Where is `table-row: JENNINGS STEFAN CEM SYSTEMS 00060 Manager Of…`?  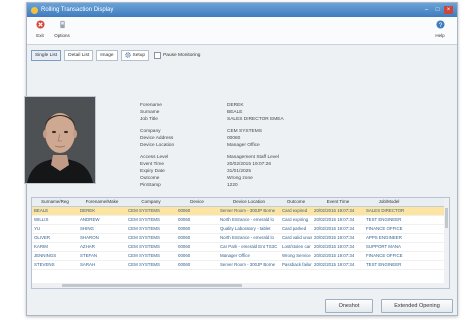
table-row: JENNINGS STEFAN CEM SYSTEMS 00060 Manager Of… is located at coordinates (240, 256).